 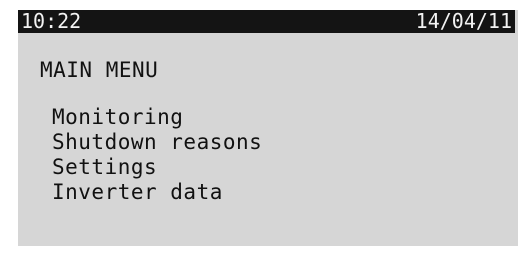 I want to click on menu-item-shutdown-reasons: Shutdown reasons, so click(x=157, y=142).